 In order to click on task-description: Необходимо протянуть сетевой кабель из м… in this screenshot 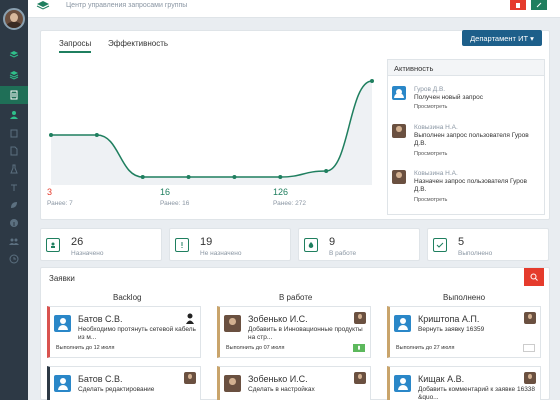, I will do `click(137, 333)`.